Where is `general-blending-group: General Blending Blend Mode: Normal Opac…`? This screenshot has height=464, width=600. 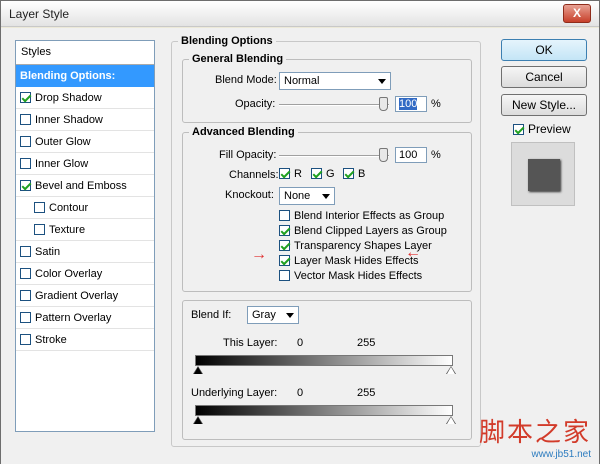 general-blending-group: General Blending Blend Mode: Normal Opac… is located at coordinates (327, 88).